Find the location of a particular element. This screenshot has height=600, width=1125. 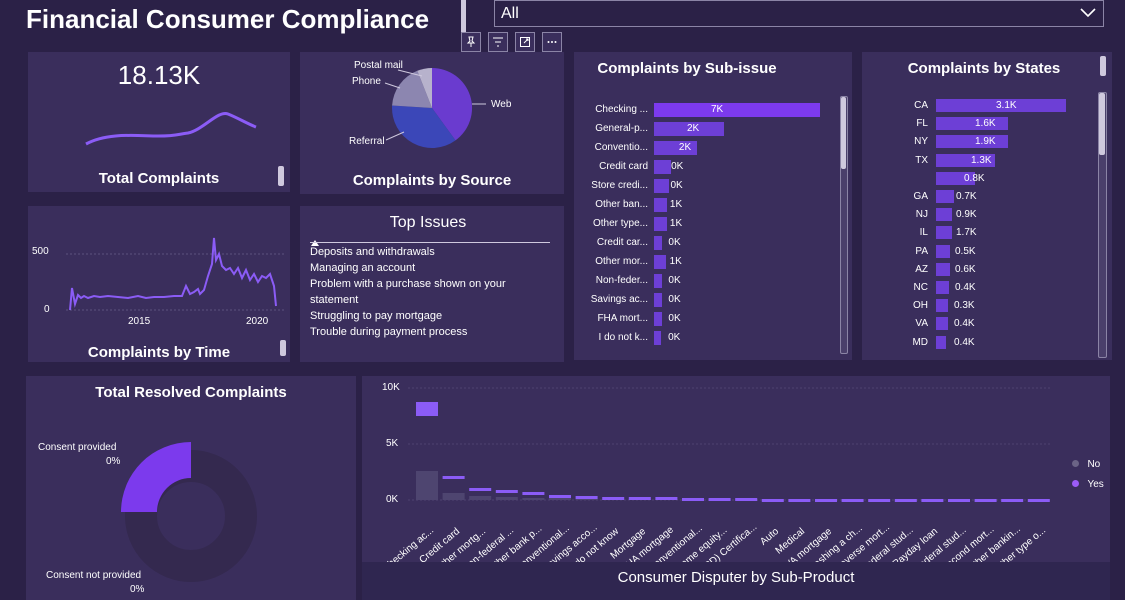

top-issue-item: Struggling to pay mortgage is located at coordinates (430, 316).